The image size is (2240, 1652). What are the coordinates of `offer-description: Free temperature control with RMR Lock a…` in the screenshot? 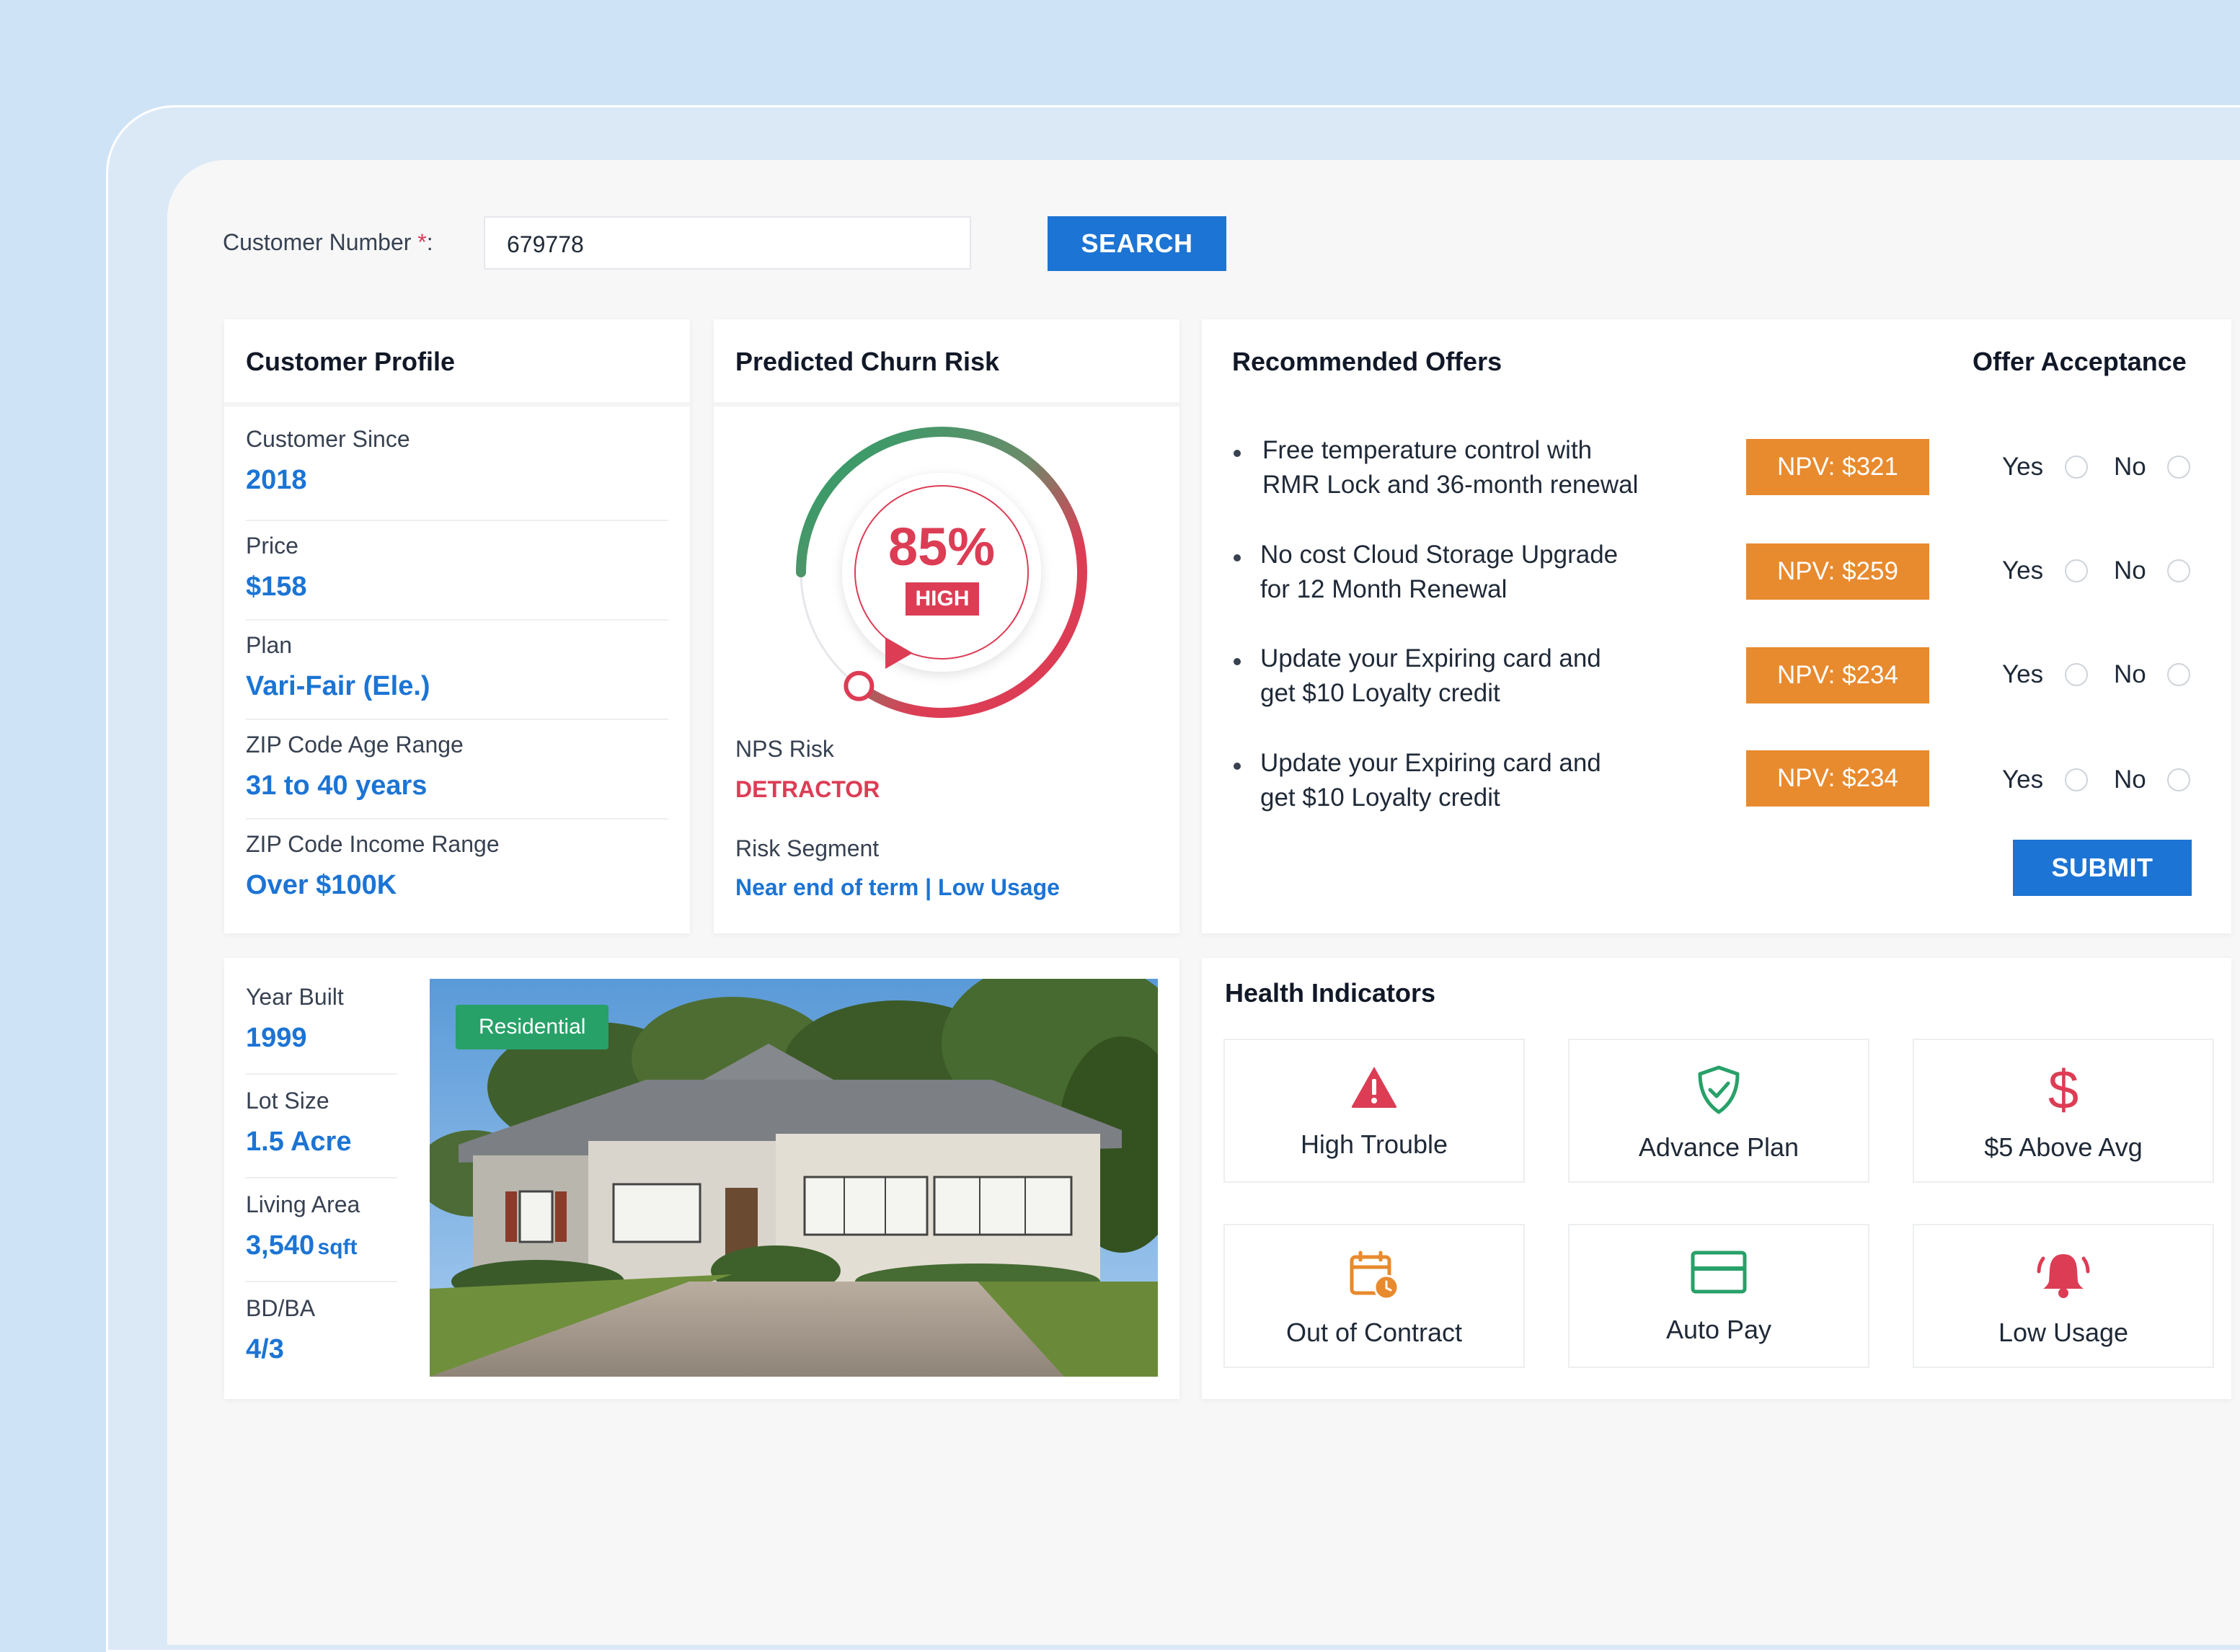 It's located at (1451, 467).